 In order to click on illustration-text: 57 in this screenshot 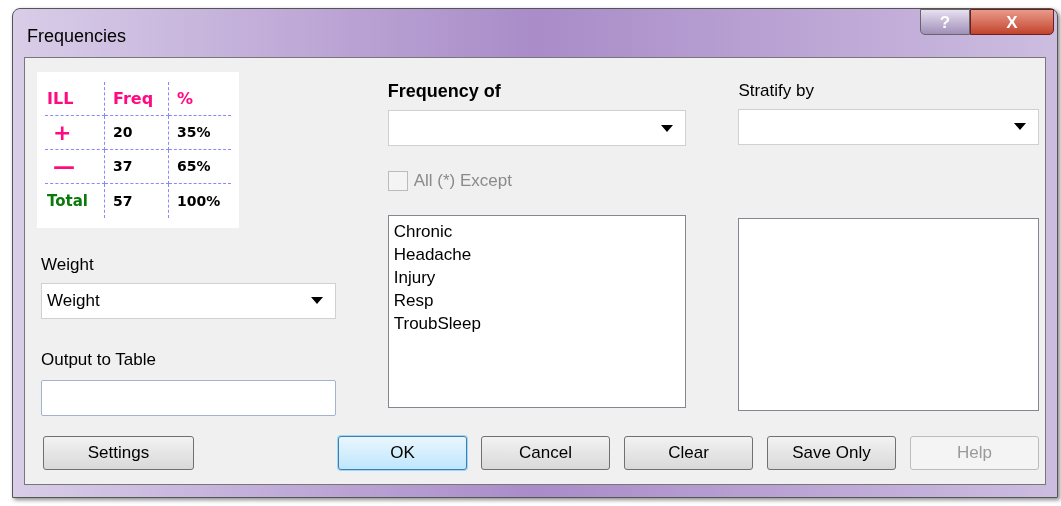, I will do `click(123, 201)`.